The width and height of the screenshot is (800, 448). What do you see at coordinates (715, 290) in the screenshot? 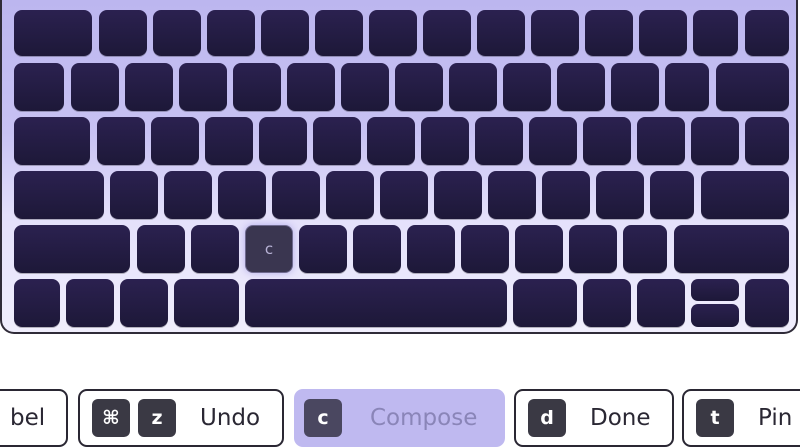
I see `arrow-up-key` at bounding box center [715, 290].